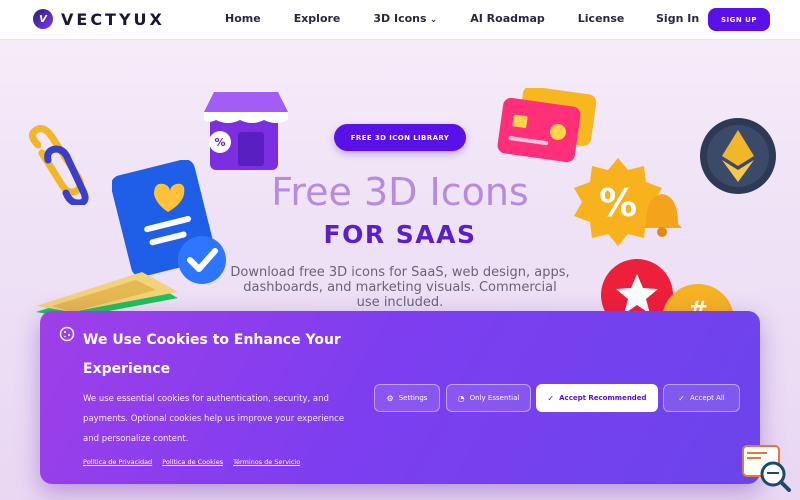 This screenshot has height=500, width=800. I want to click on brand-logo: V VECTYUX, so click(99, 19).